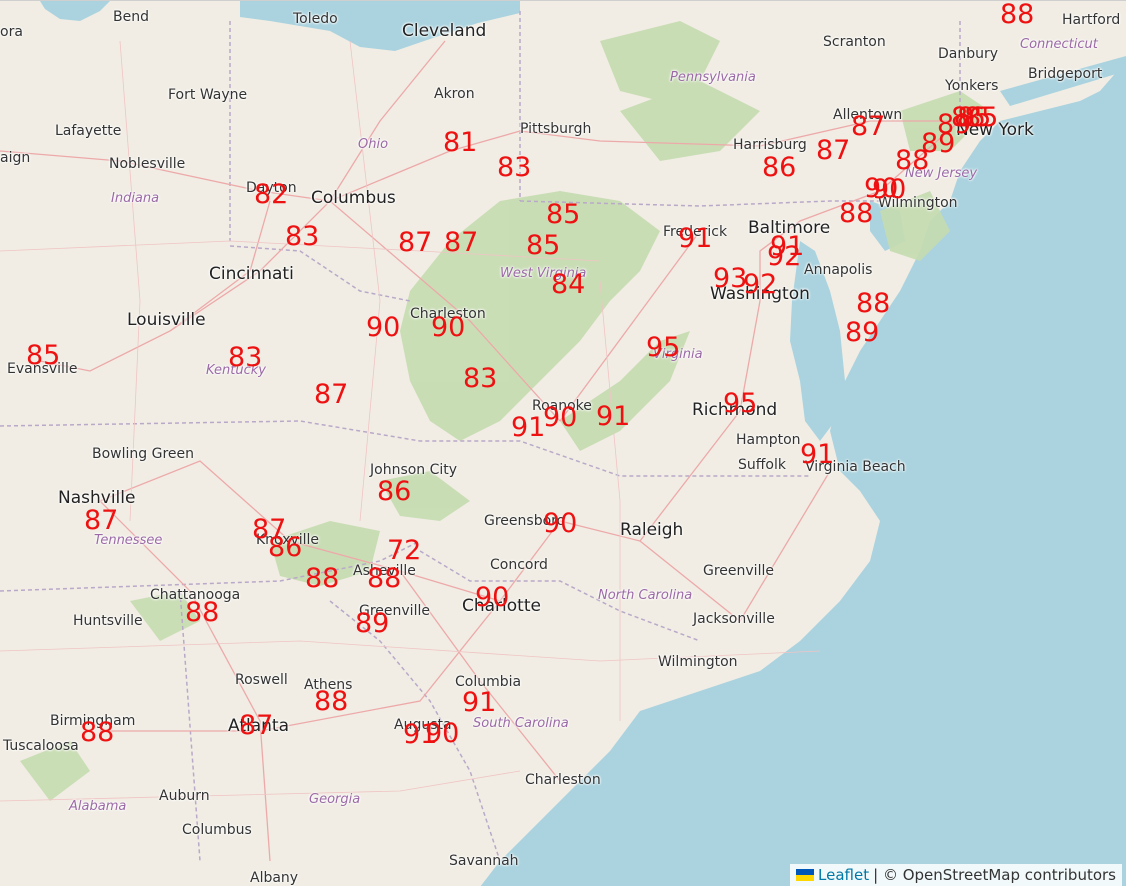  Describe the element at coordinates (484, 861) in the screenshot. I see `place-label-savannah: Savannah` at that location.